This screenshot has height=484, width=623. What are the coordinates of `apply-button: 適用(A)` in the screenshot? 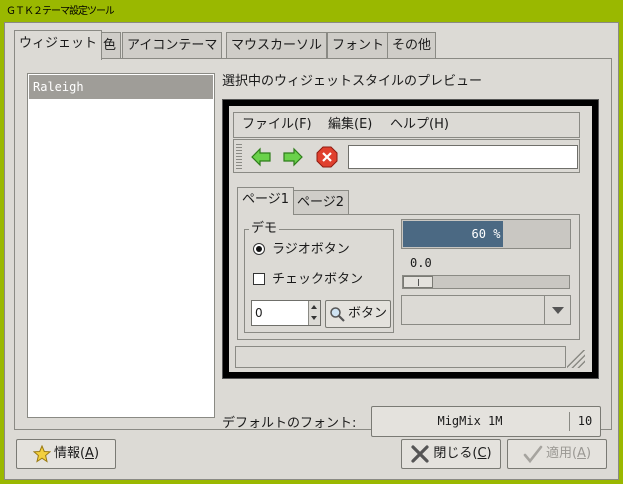 It's located at (557, 454).